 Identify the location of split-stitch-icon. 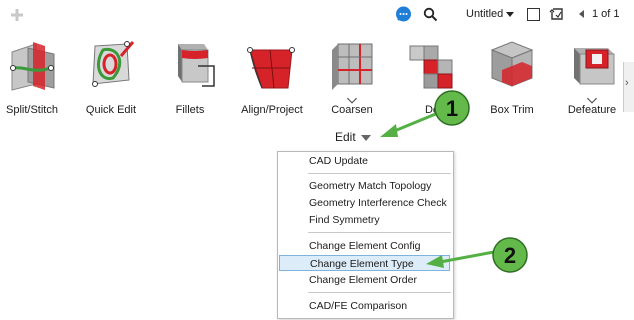
(32, 66).